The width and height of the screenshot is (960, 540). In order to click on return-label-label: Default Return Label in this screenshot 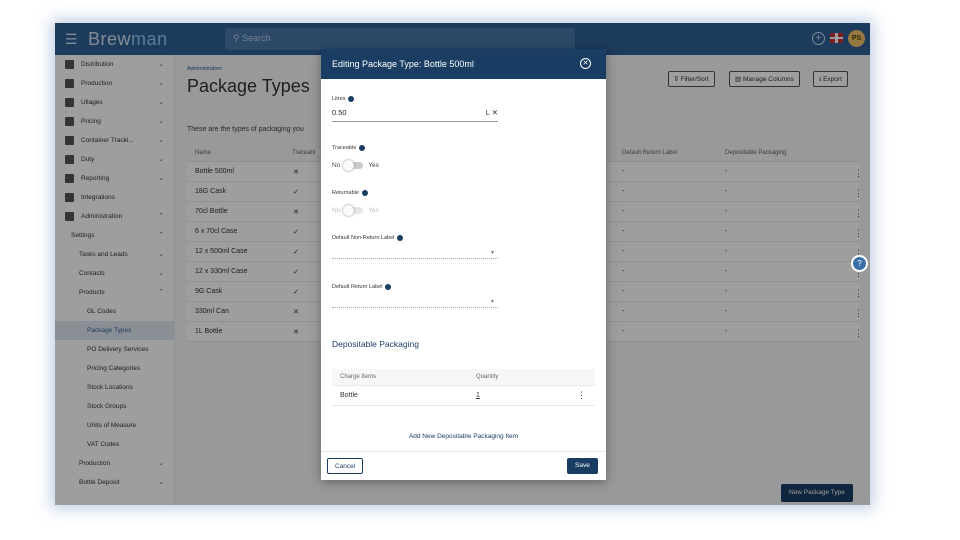, I will do `click(362, 287)`.